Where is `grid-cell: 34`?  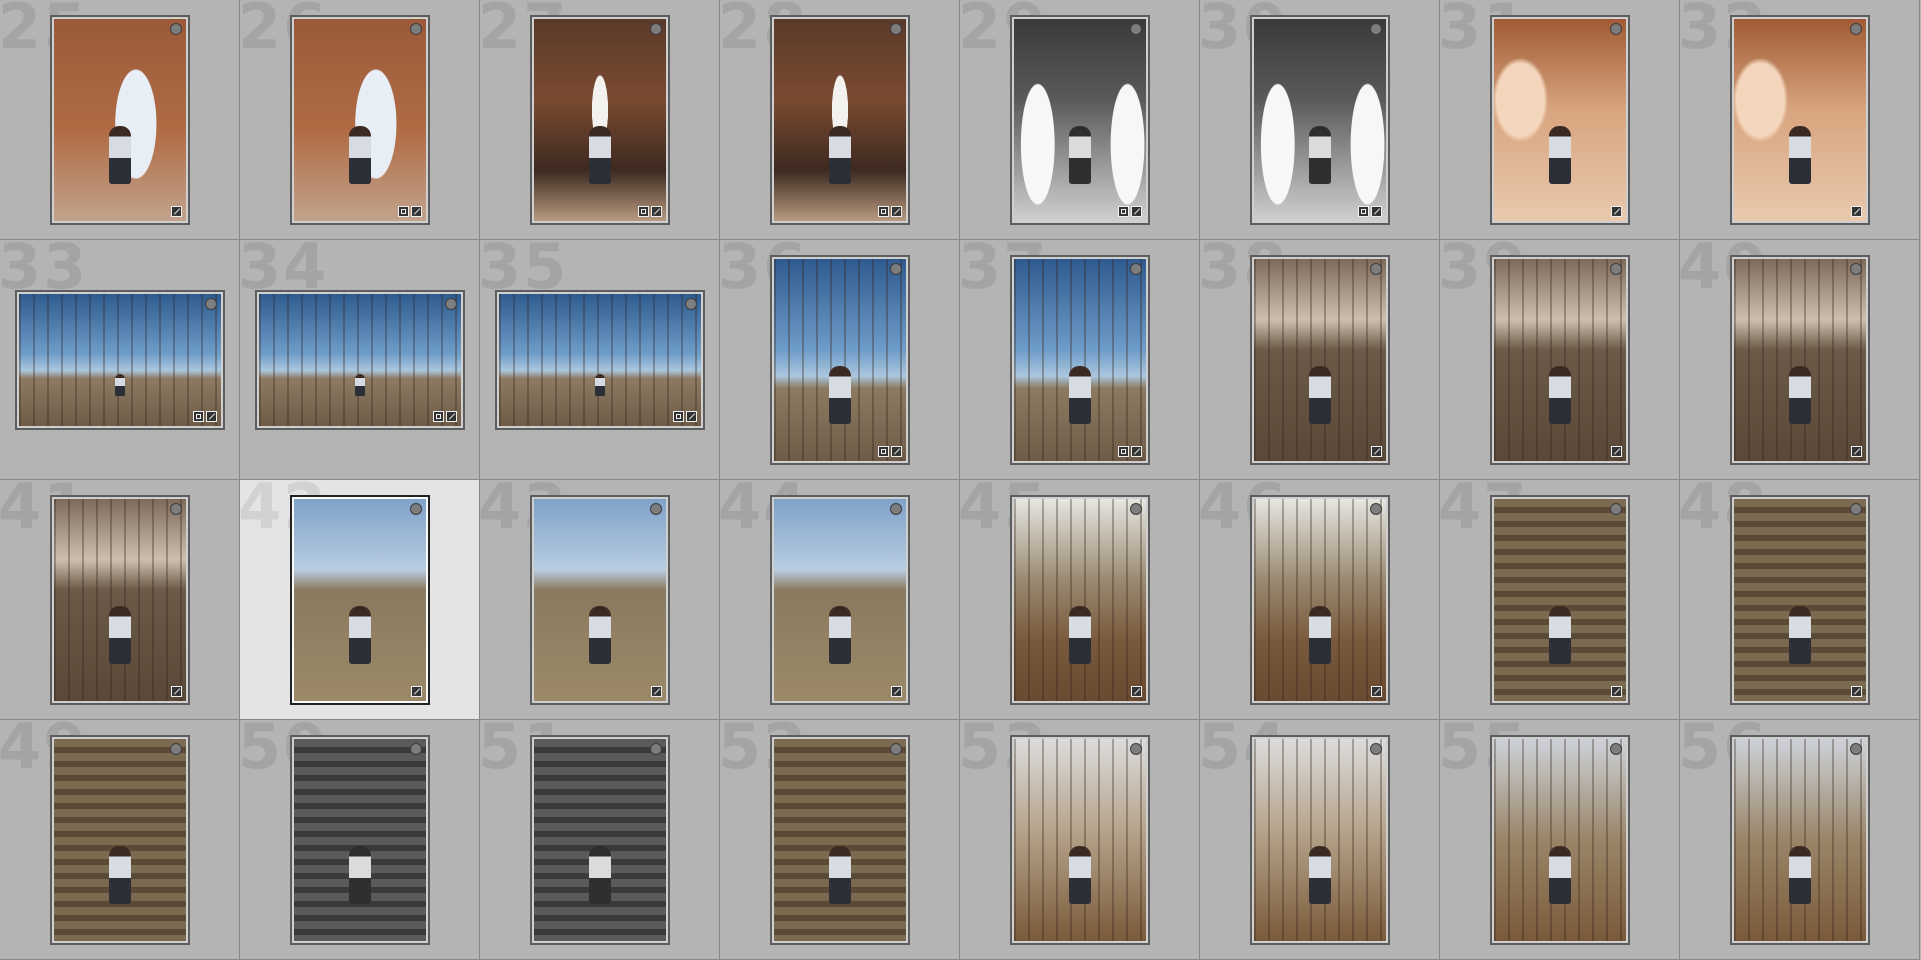 grid-cell: 34 is located at coordinates (360, 360).